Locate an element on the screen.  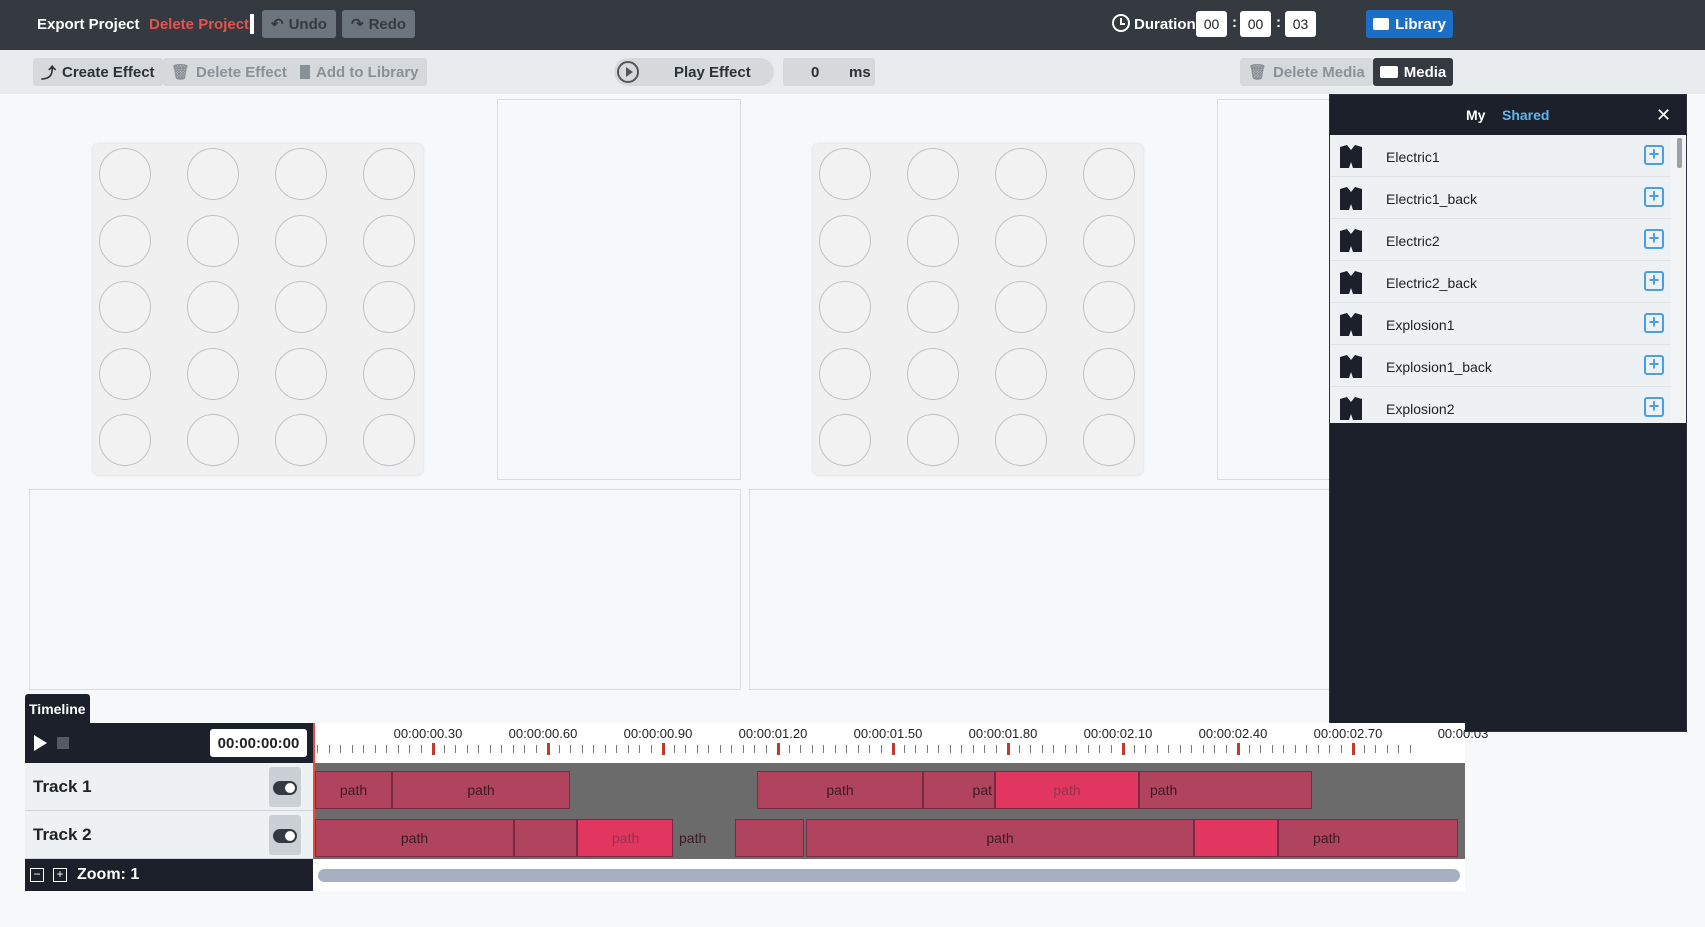
media-button: Media is located at coordinates (1413, 72).